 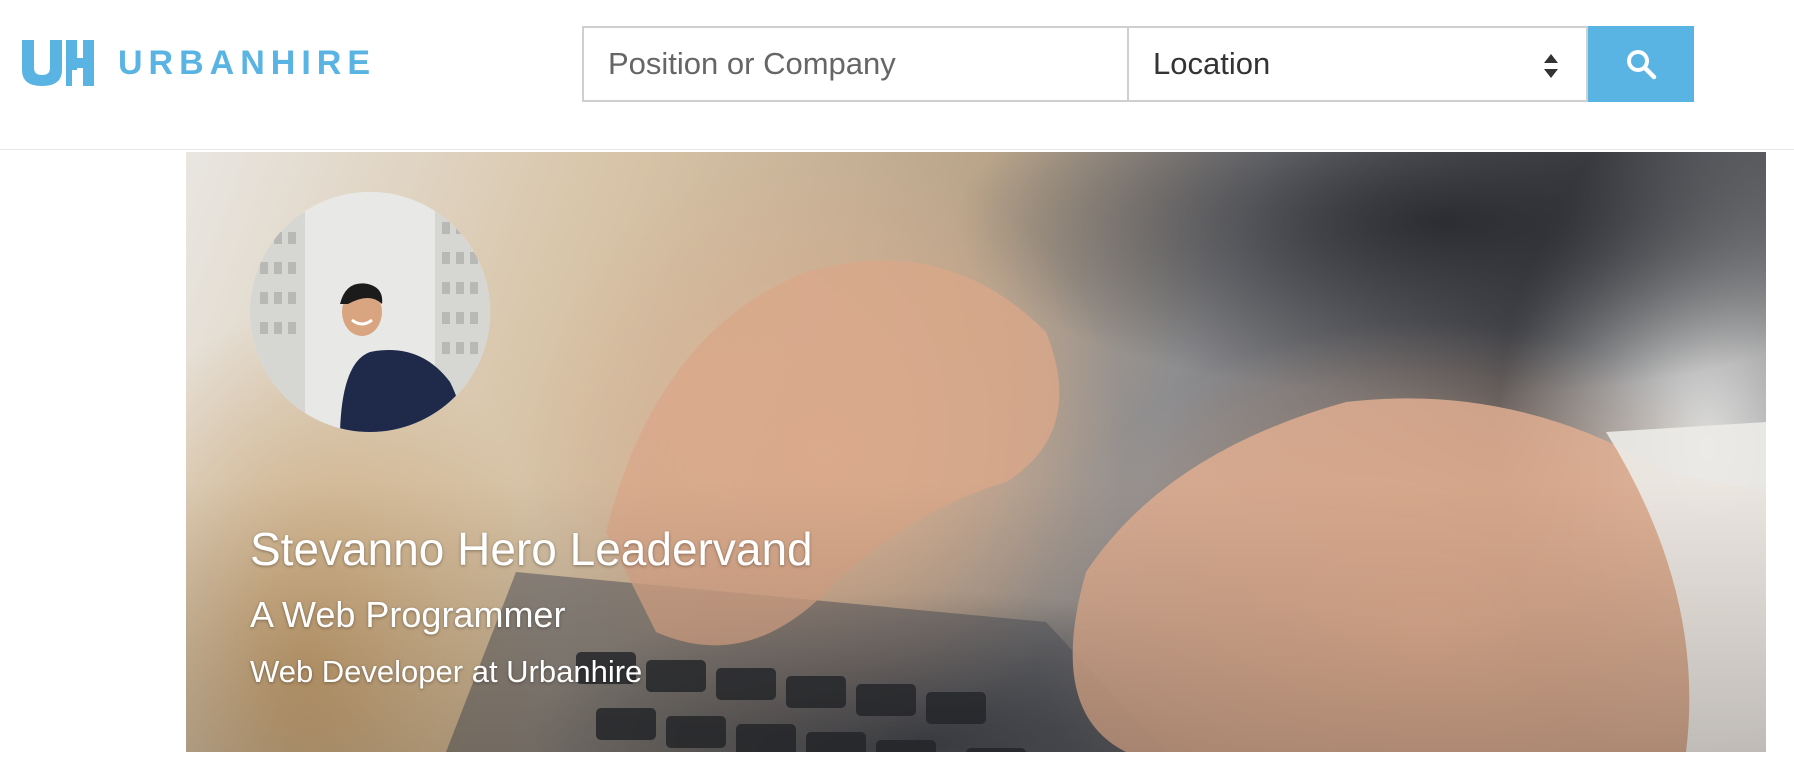 I want to click on search-button, so click(x=1641, y=64).